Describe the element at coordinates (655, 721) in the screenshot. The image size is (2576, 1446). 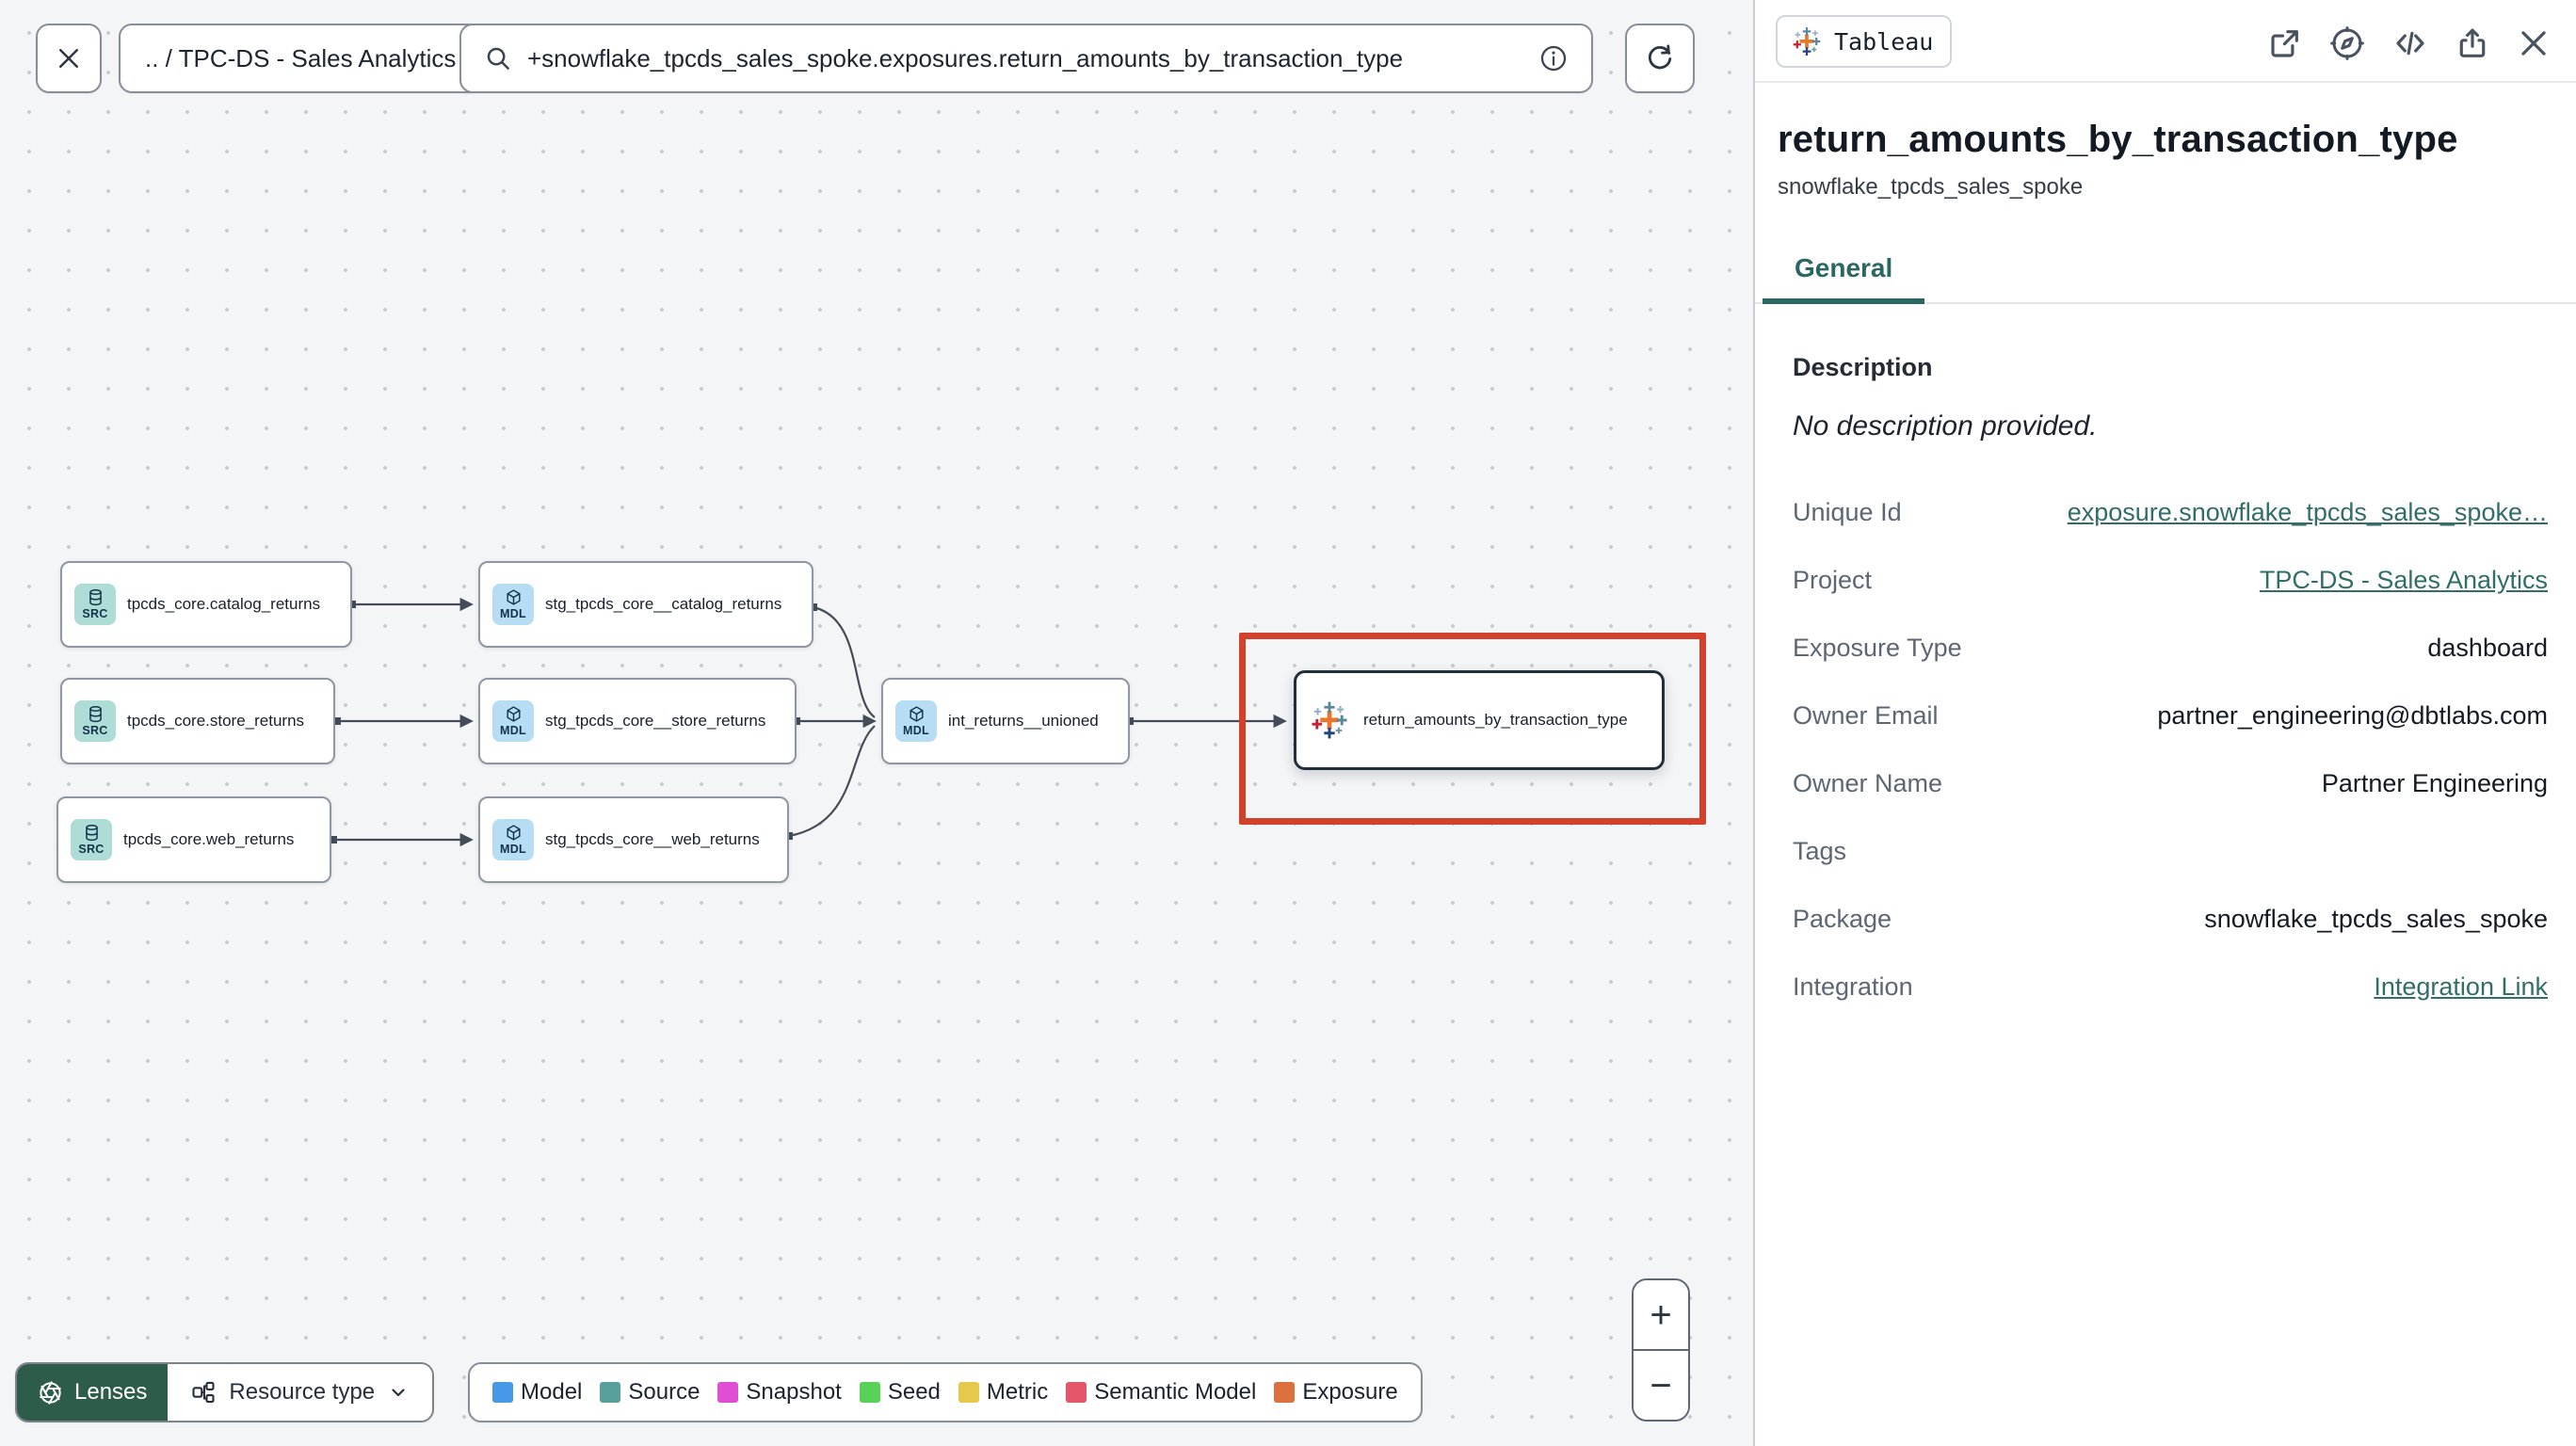
I see `node-label: stg_tpcds_core__store_returns` at that location.